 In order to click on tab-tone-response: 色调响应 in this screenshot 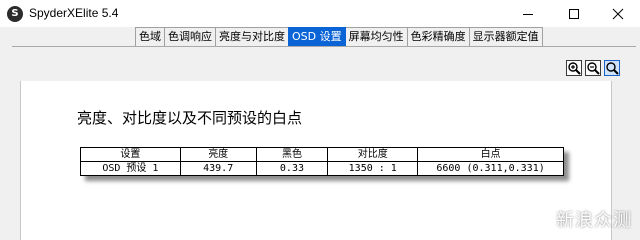, I will do `click(190, 36)`.